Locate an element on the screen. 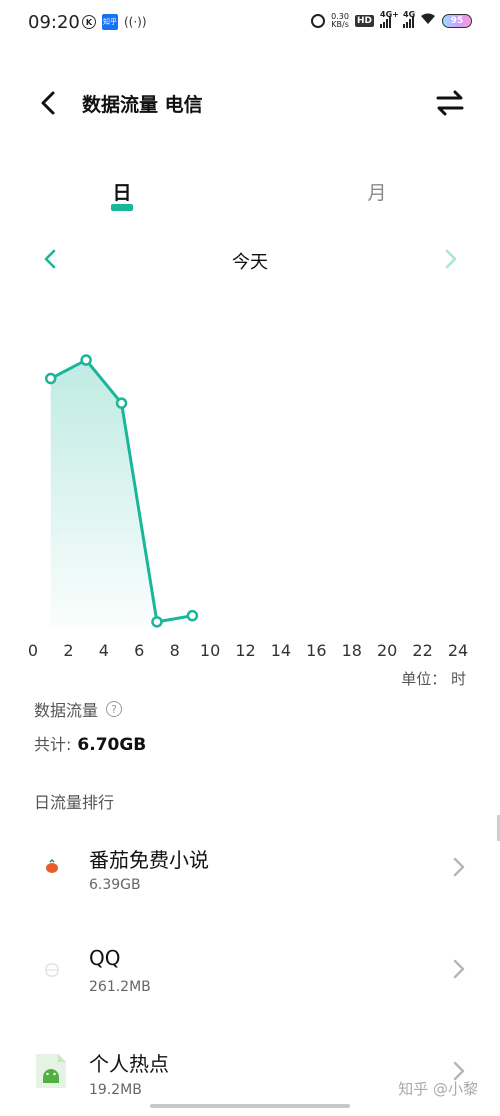 The width and height of the screenshot is (500, 1116). x-tick-label: 0 is located at coordinates (33, 650).